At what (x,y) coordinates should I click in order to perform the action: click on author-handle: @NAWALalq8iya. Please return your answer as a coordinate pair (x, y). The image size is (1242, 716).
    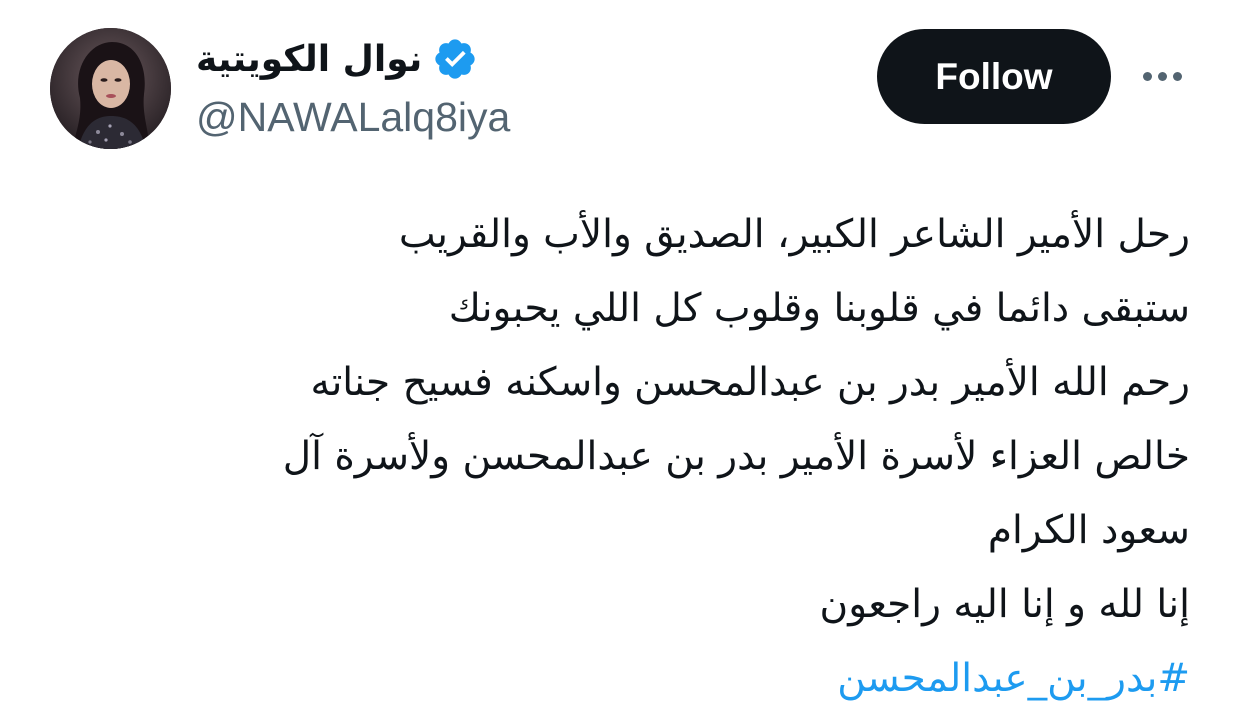
    Looking at the image, I should click on (353, 117).